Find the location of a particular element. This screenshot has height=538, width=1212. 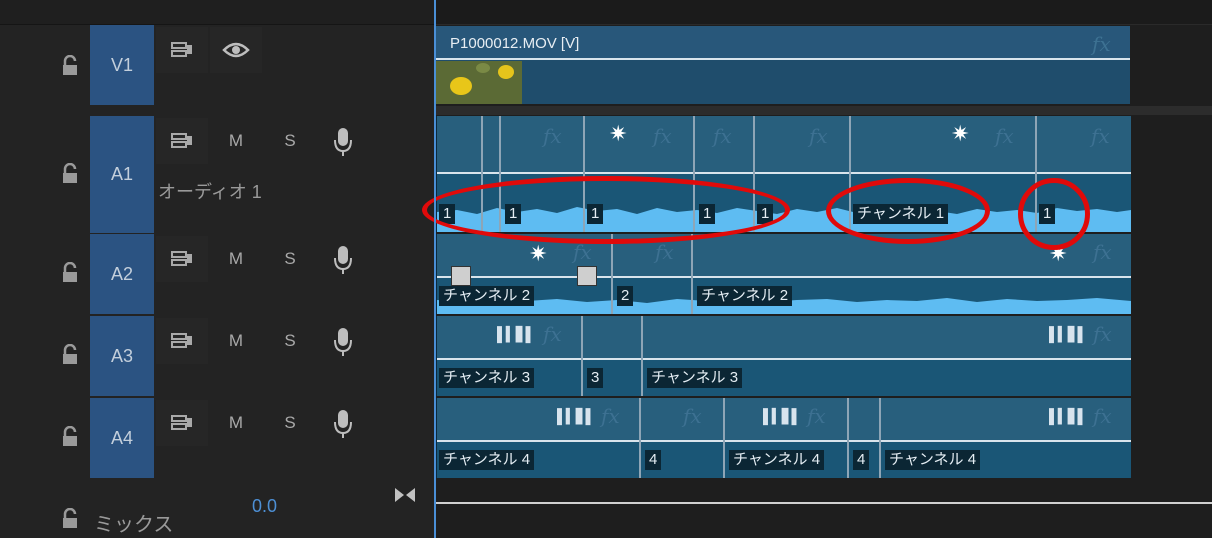

track-name-a4: A4 is located at coordinates (122, 438).